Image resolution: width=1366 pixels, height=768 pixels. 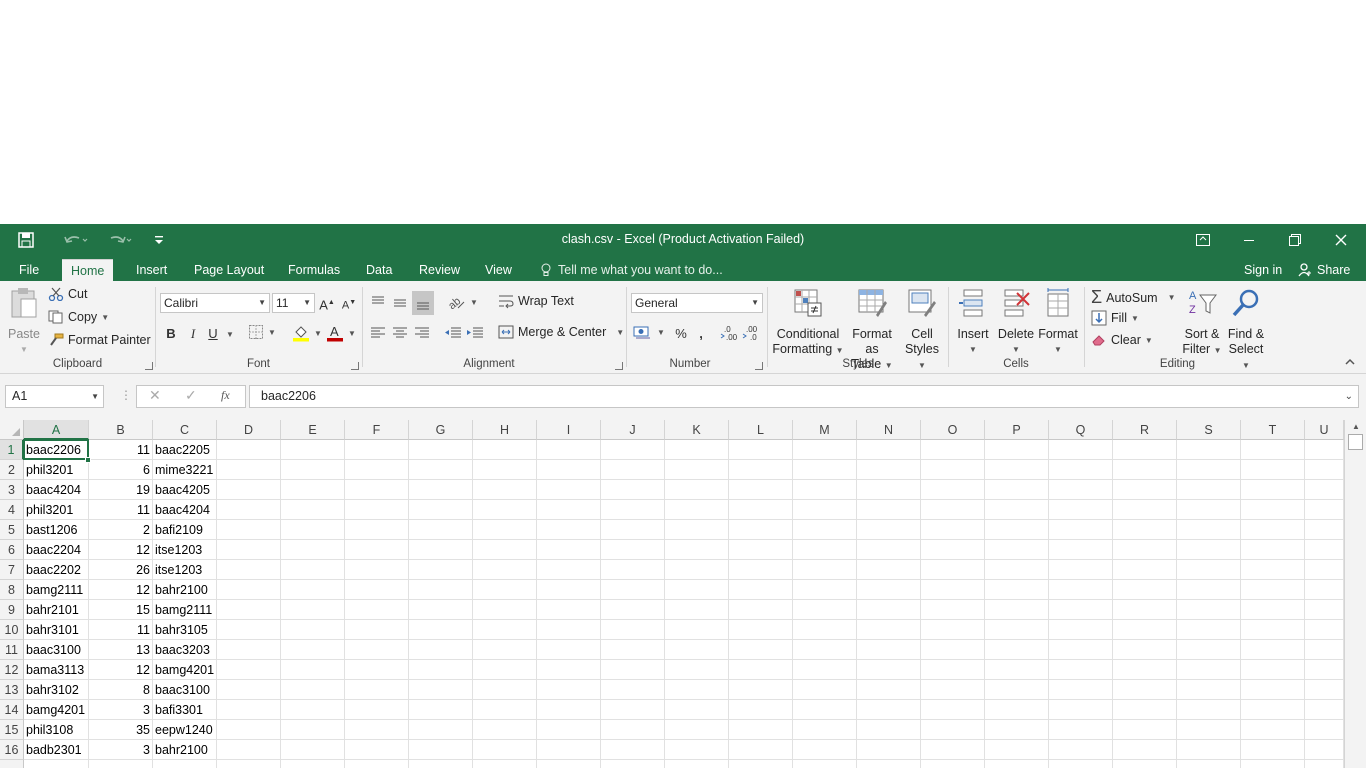 What do you see at coordinates (249, 430) in the screenshot?
I see `column-header-d: D` at bounding box center [249, 430].